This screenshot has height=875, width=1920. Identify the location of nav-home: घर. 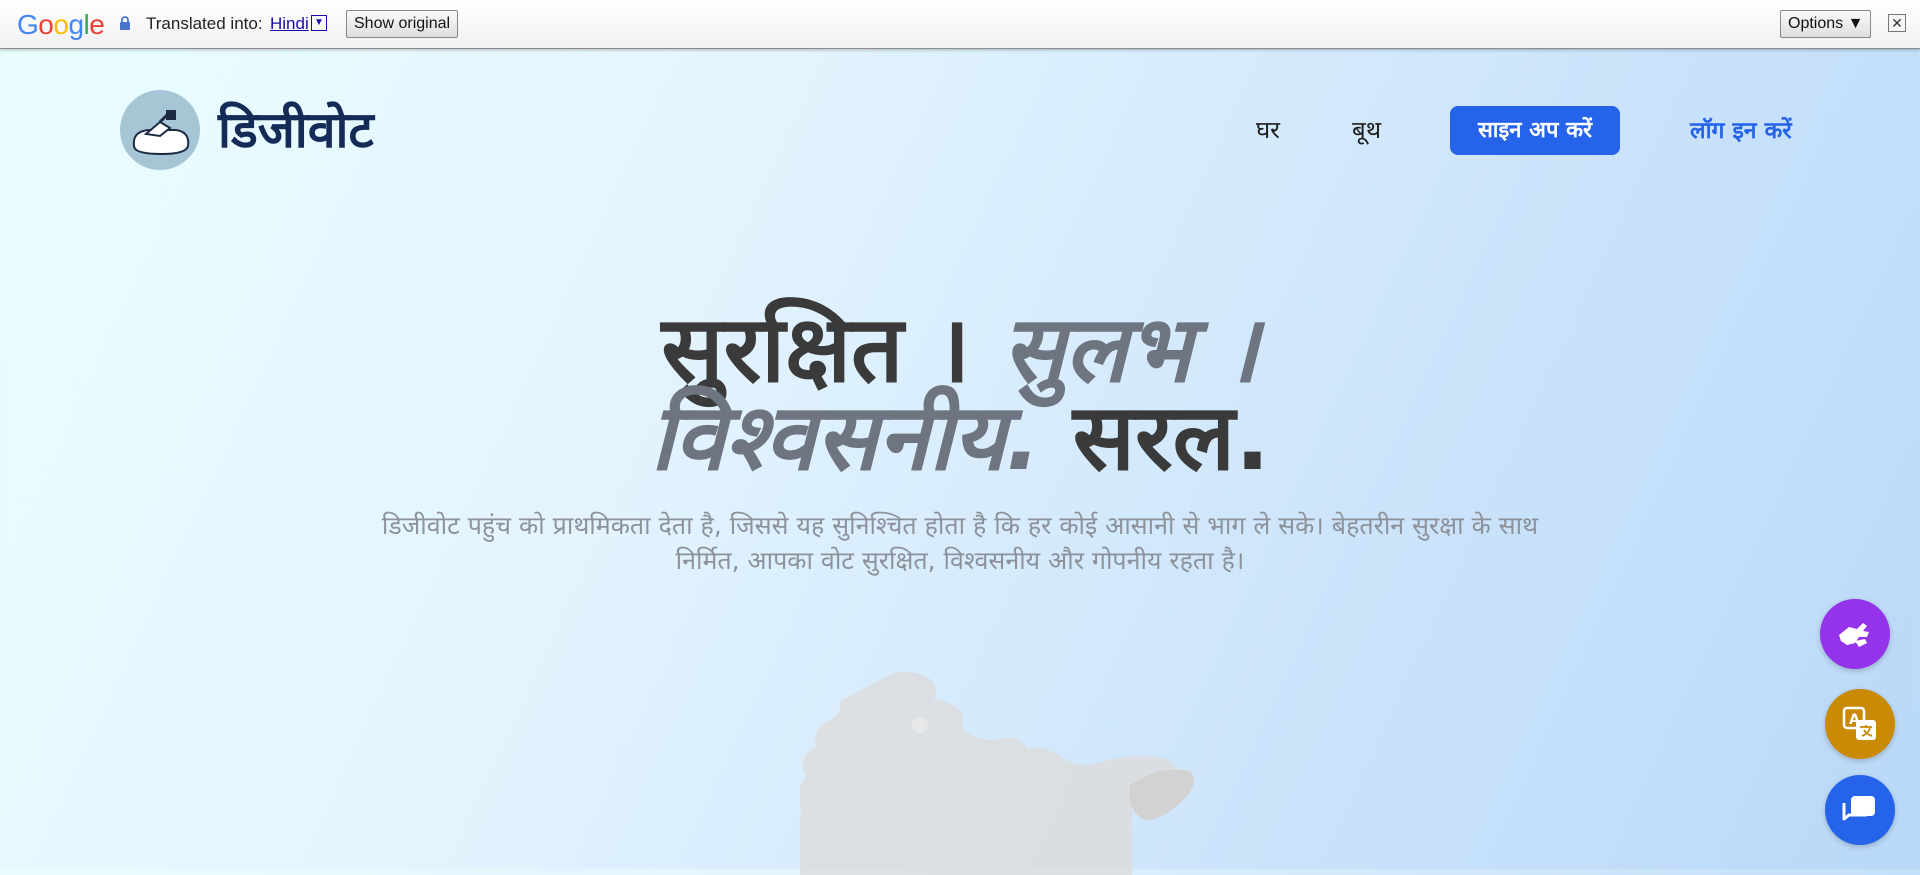
(1268, 129).